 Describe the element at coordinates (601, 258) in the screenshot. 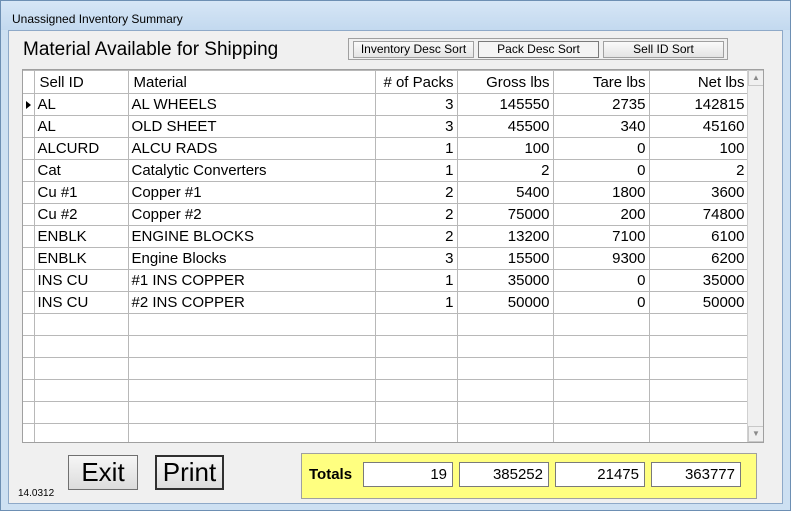

I see `tare-lbs-cell: 9300` at that location.